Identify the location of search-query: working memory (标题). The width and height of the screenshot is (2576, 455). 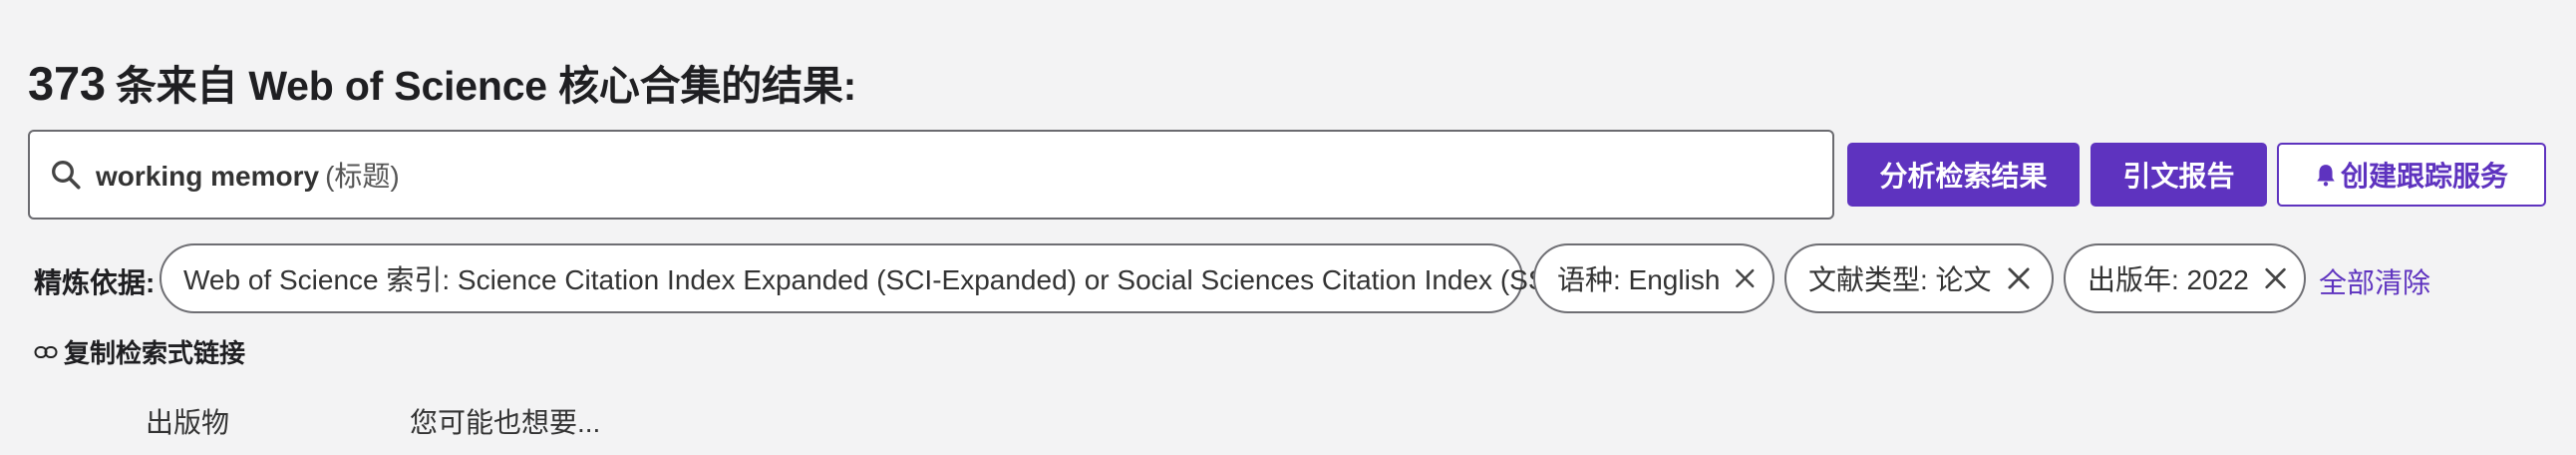
(248, 175).